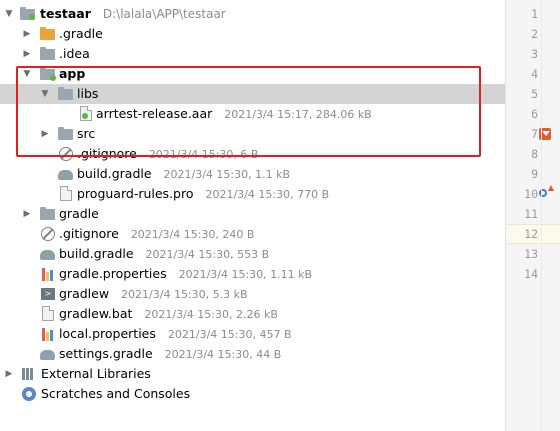 This screenshot has width=560, height=431. Describe the element at coordinates (252, 394) in the screenshot. I see `tree-row-scratches: Scratches and Consoles` at that location.